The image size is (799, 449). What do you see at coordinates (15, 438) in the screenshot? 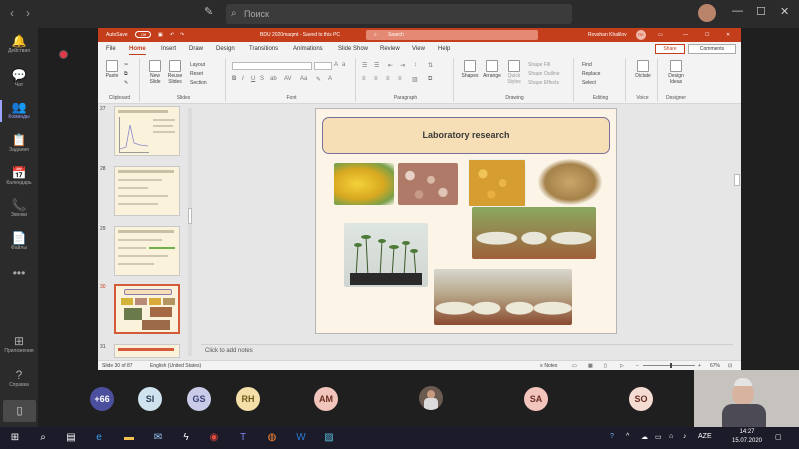
I see `windows-start-icon: ⊞` at bounding box center [15, 438].